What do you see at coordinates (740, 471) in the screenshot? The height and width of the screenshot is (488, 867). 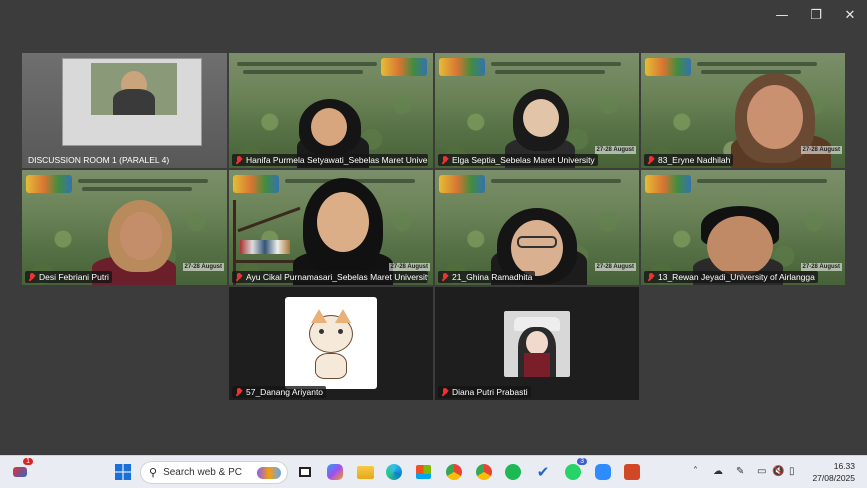 I see `pen-icon: ✎` at bounding box center [740, 471].